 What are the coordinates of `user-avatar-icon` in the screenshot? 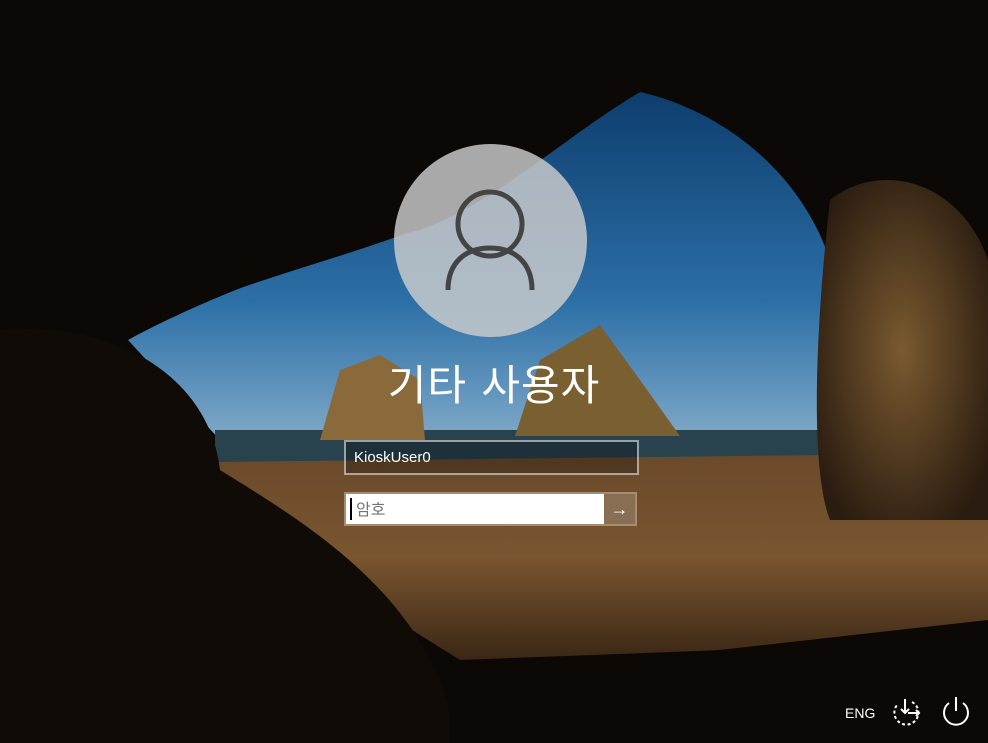 It's located at (490, 240).